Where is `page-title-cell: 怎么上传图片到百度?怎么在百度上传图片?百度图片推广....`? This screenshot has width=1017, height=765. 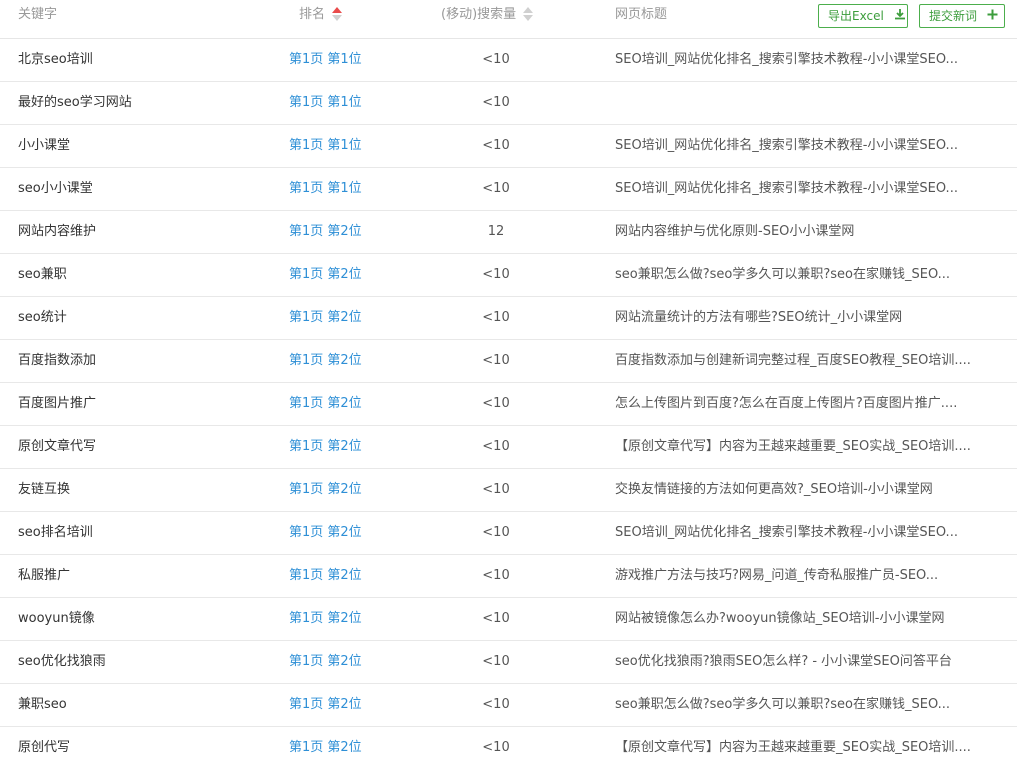
page-title-cell: 怎么上传图片到百度?怎么在百度上传图片?百度图片推广.... is located at coordinates (786, 403).